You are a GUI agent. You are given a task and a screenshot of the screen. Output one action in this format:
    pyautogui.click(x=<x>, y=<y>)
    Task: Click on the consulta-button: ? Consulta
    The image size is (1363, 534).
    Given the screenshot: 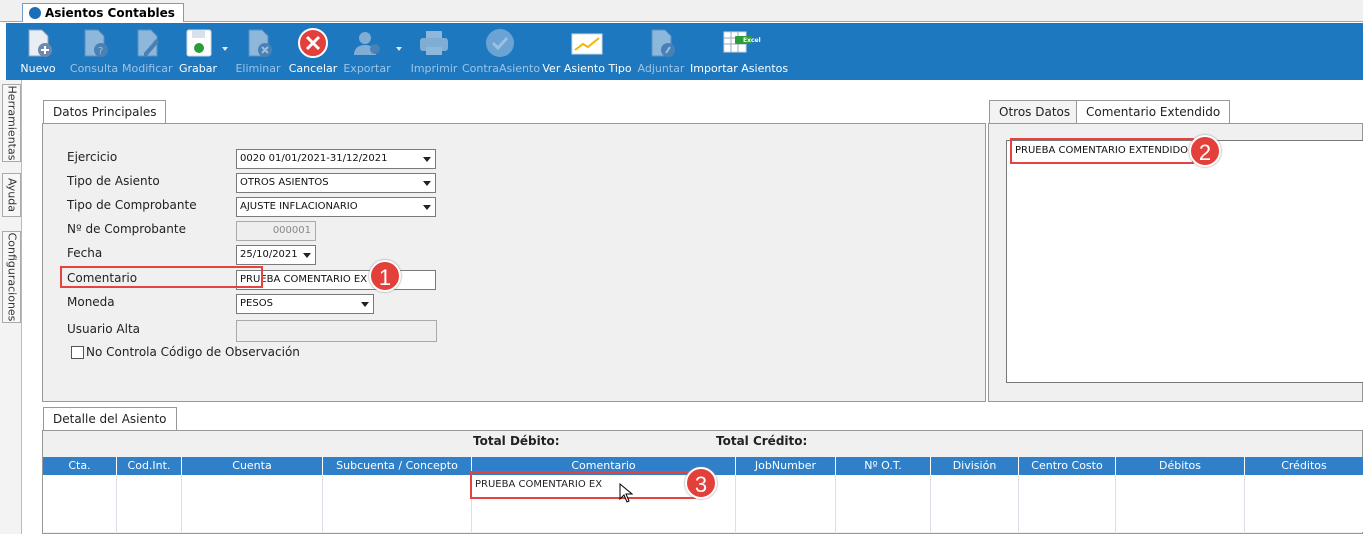 What is the action you would take?
    pyautogui.click(x=94, y=51)
    